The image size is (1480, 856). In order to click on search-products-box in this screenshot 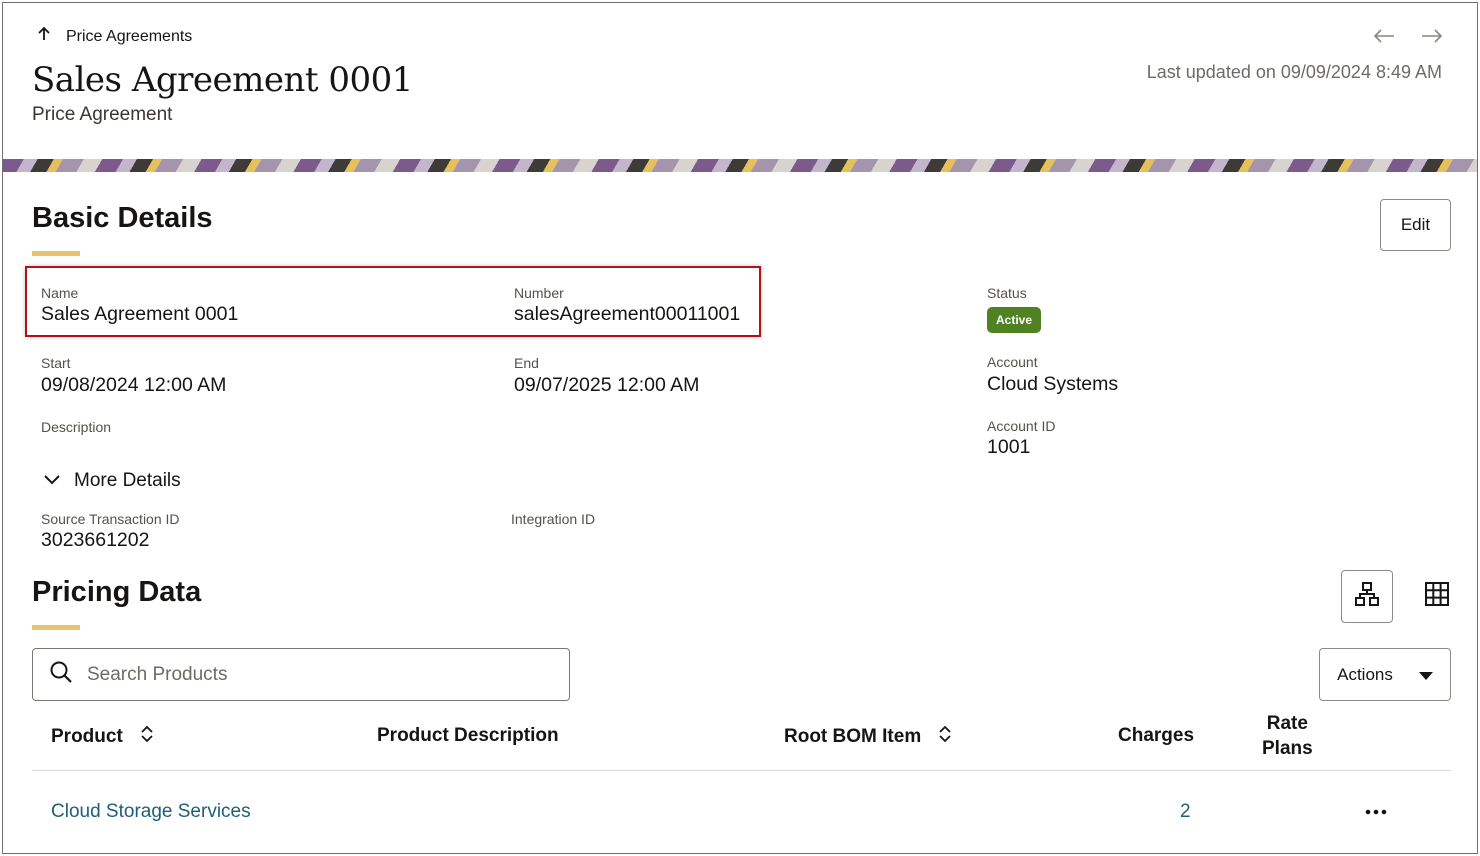, I will do `click(301, 674)`.